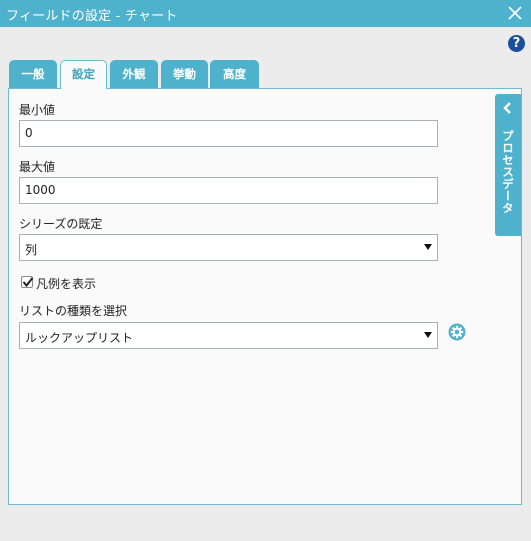 The width and height of the screenshot is (531, 541). I want to click on max-value-label: 最大値, so click(37, 167).